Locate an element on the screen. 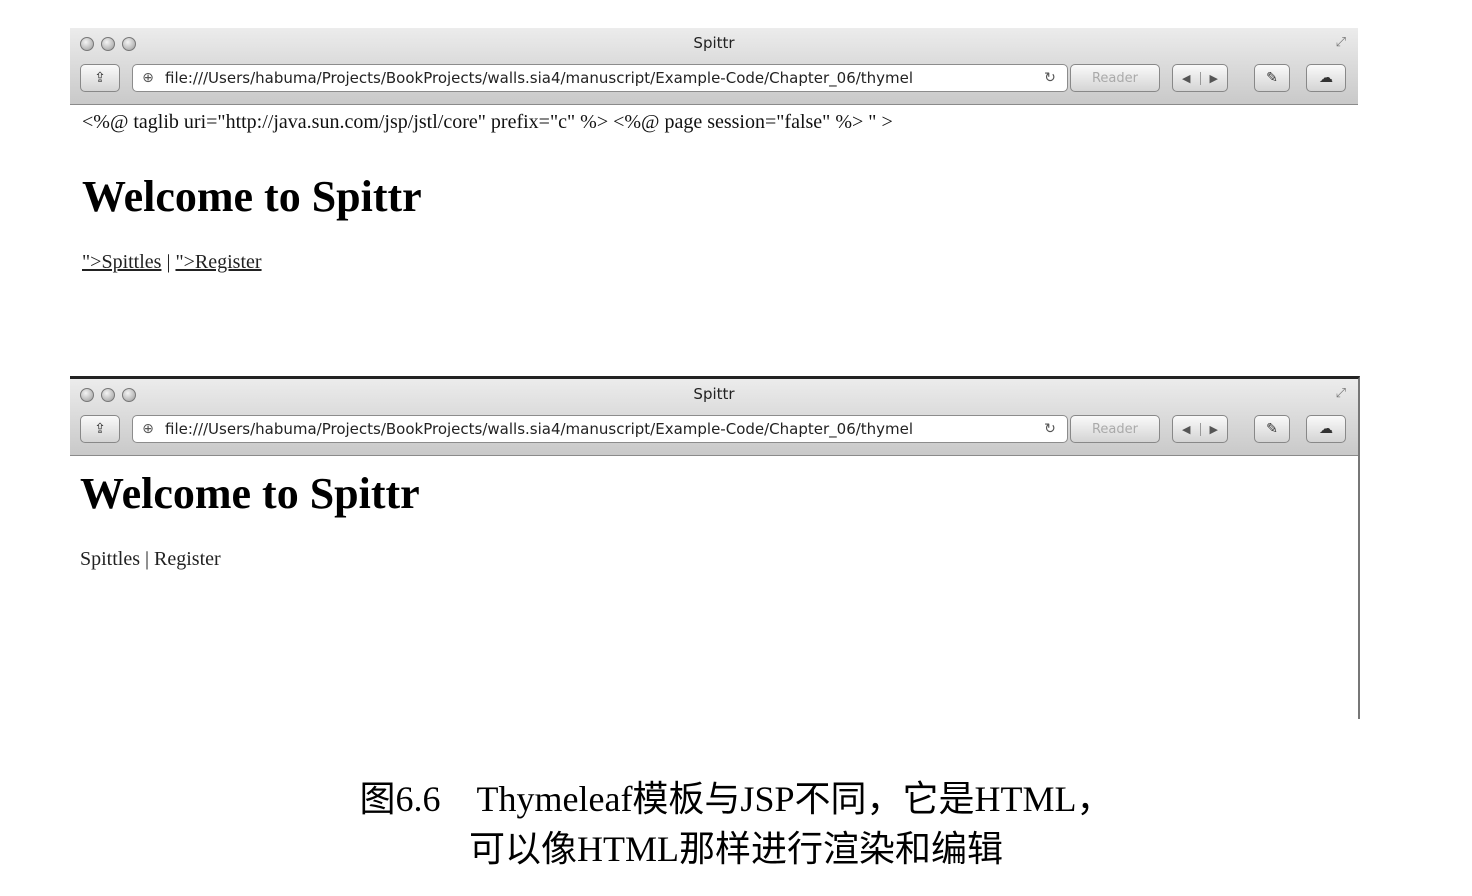 This screenshot has height=896, width=1472. nav-links: Spittles | Register is located at coordinates (150, 559).